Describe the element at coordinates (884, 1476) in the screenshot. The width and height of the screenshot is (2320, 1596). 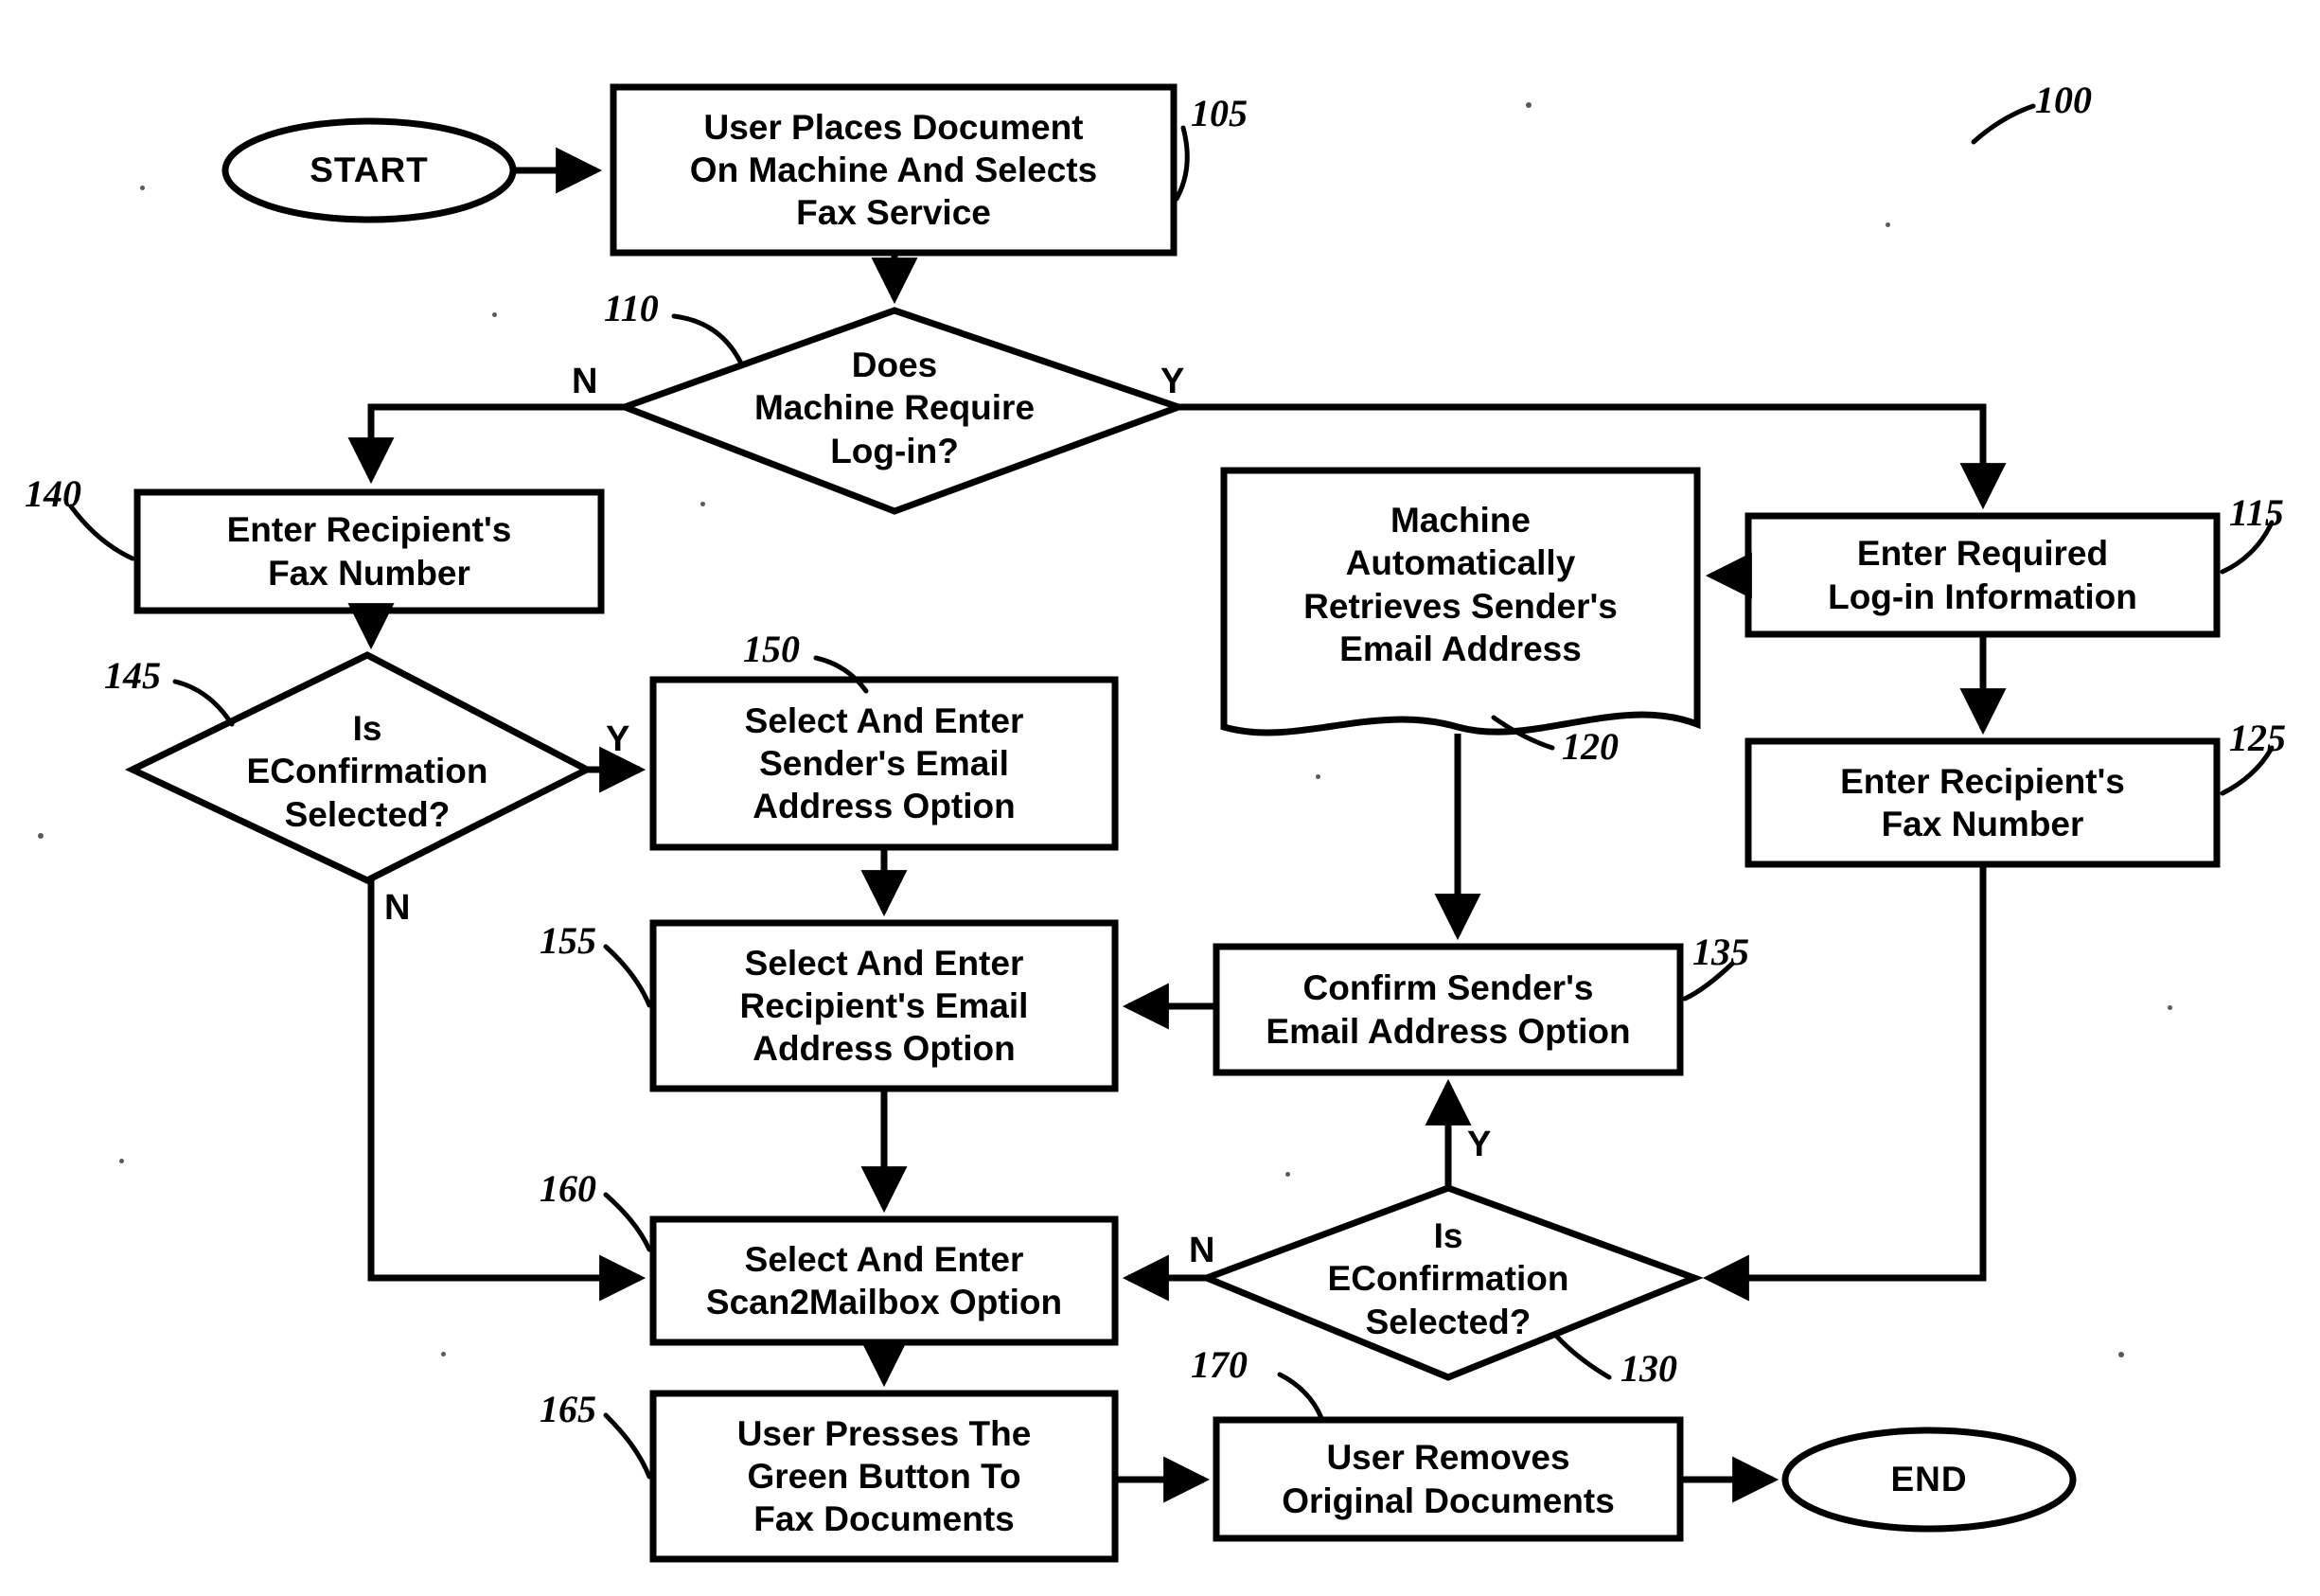
I see `node-165-shape` at that location.